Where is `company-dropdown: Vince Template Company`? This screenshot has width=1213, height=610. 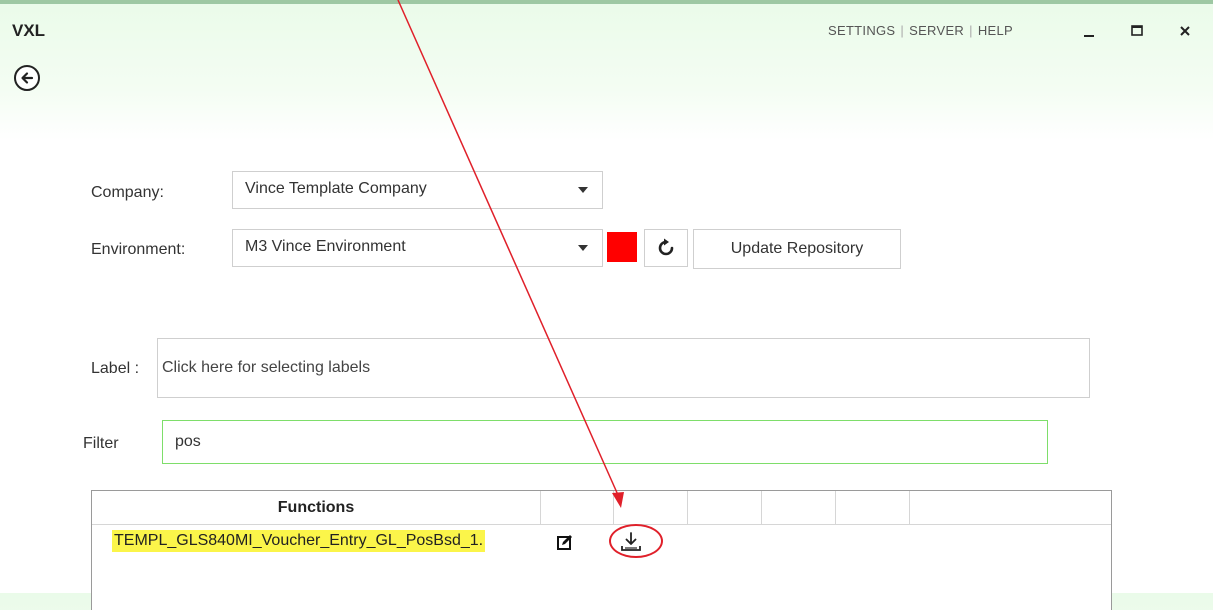 company-dropdown: Vince Template Company is located at coordinates (417, 190).